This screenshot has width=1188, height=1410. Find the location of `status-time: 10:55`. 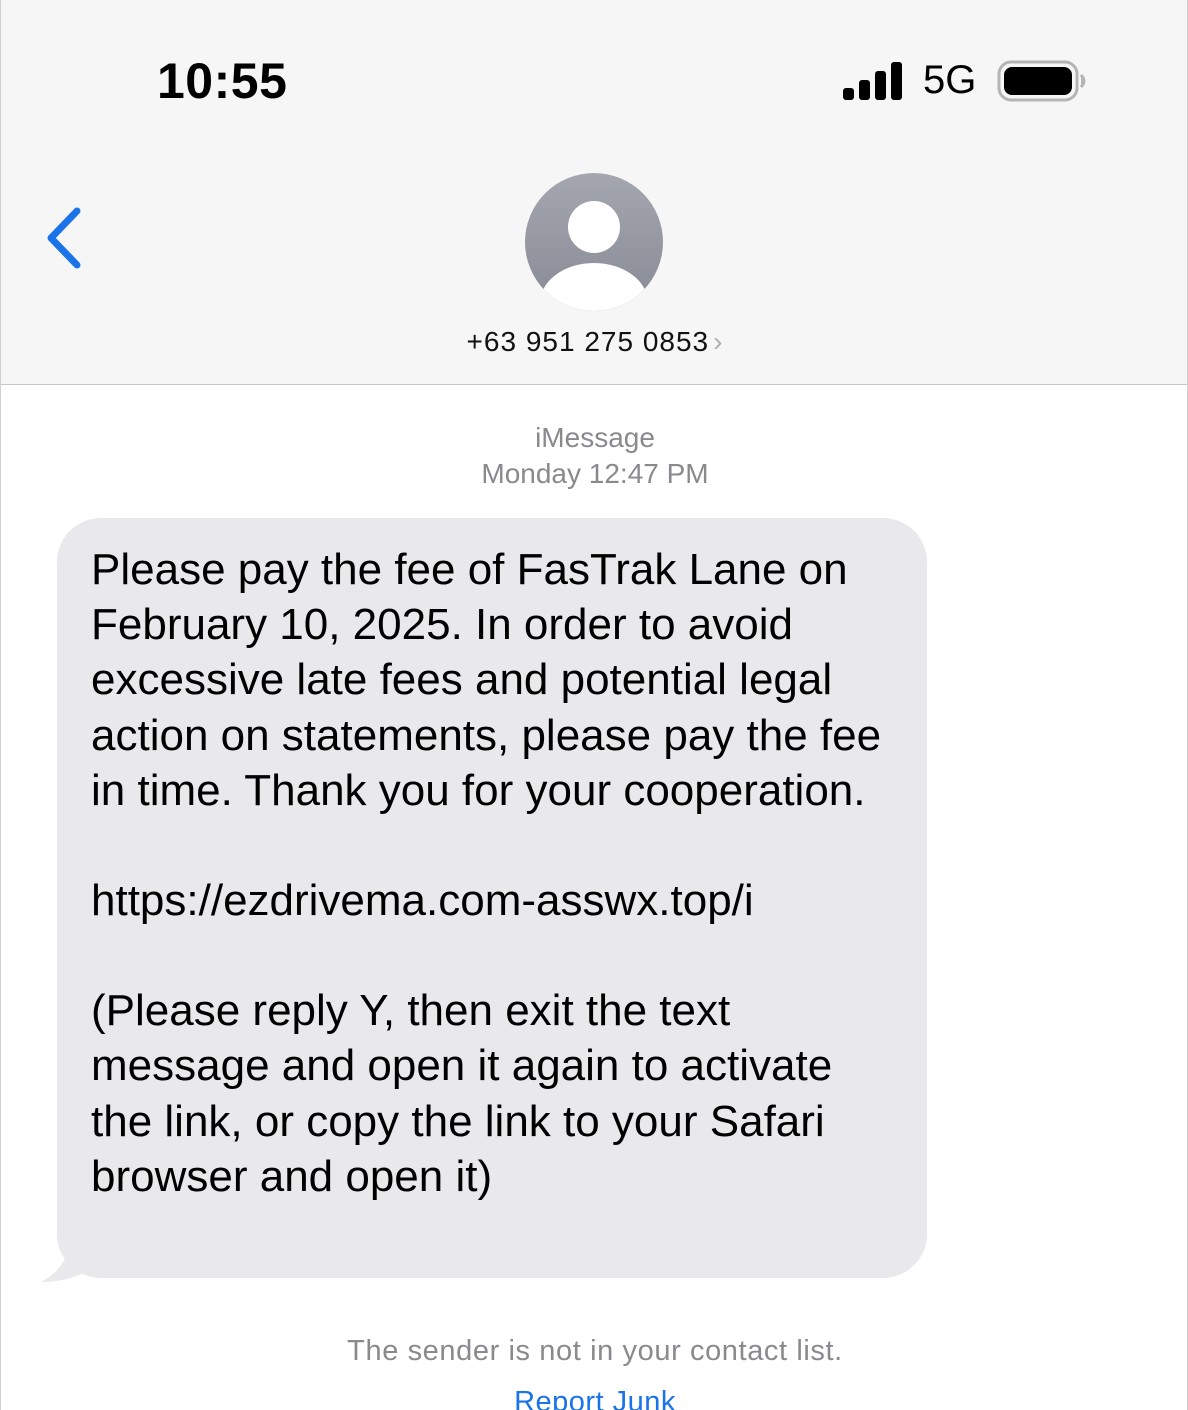

status-time: 10:55 is located at coordinates (222, 81).